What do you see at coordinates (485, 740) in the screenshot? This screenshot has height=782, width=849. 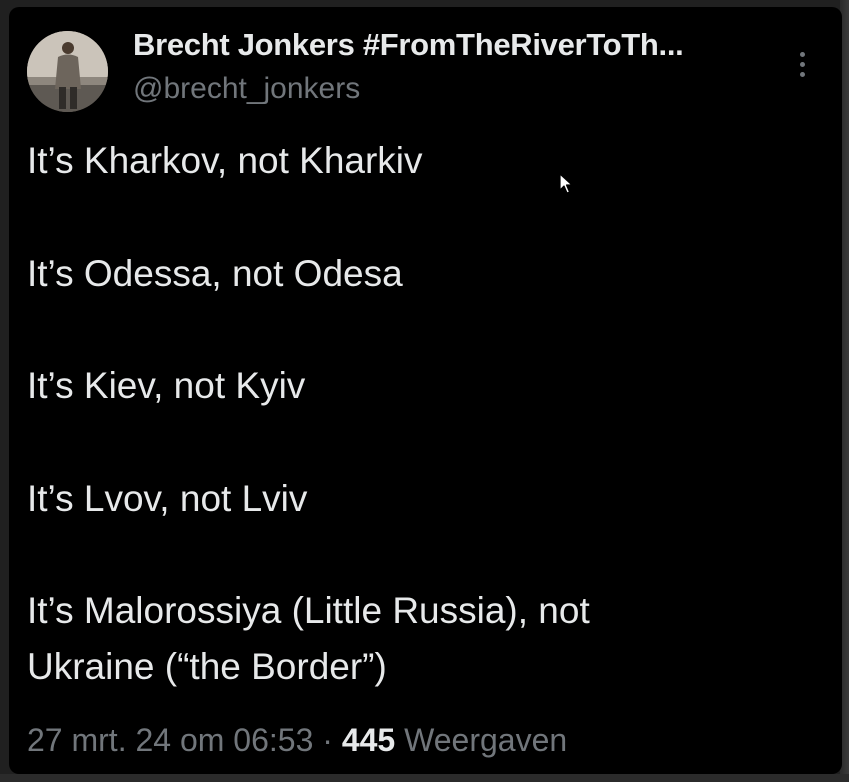 I see `views-label: Weergaven` at bounding box center [485, 740].